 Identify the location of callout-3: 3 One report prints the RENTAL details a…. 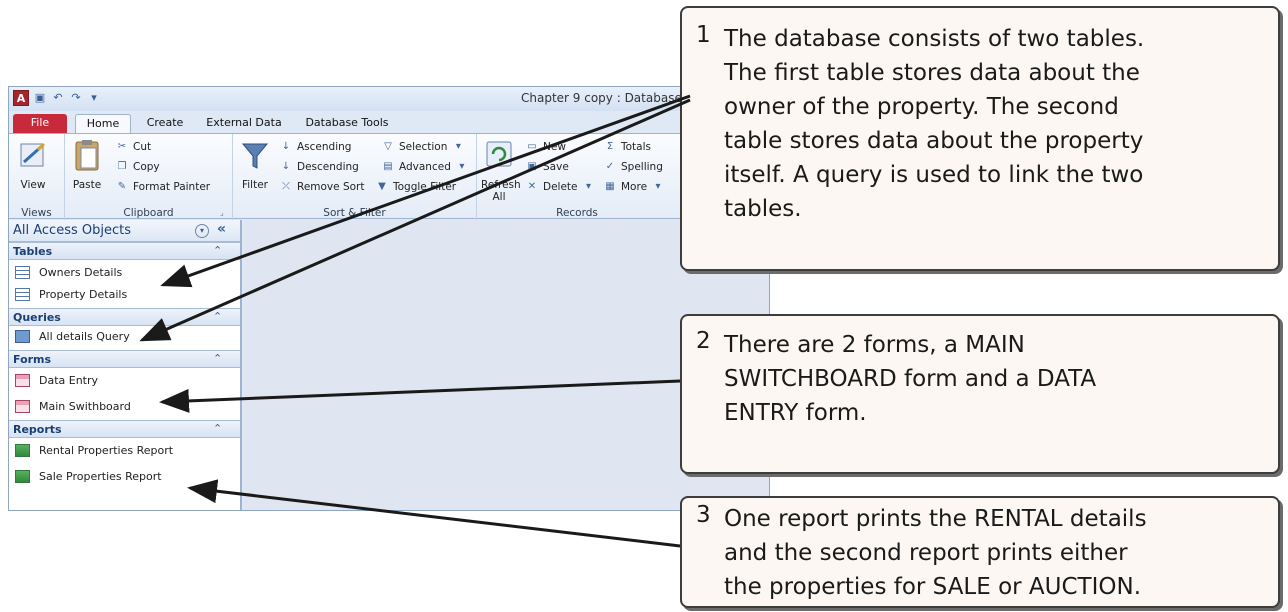
(980, 552).